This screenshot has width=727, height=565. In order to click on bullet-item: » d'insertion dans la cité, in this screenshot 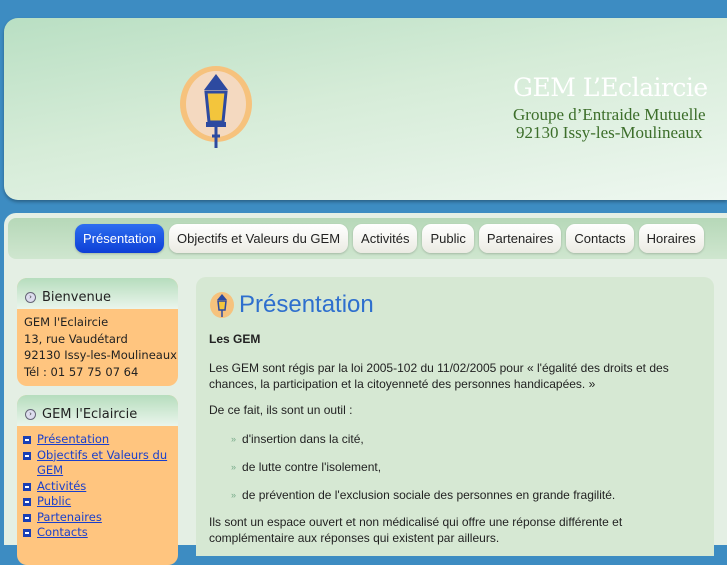, I will do `click(466, 439)`.